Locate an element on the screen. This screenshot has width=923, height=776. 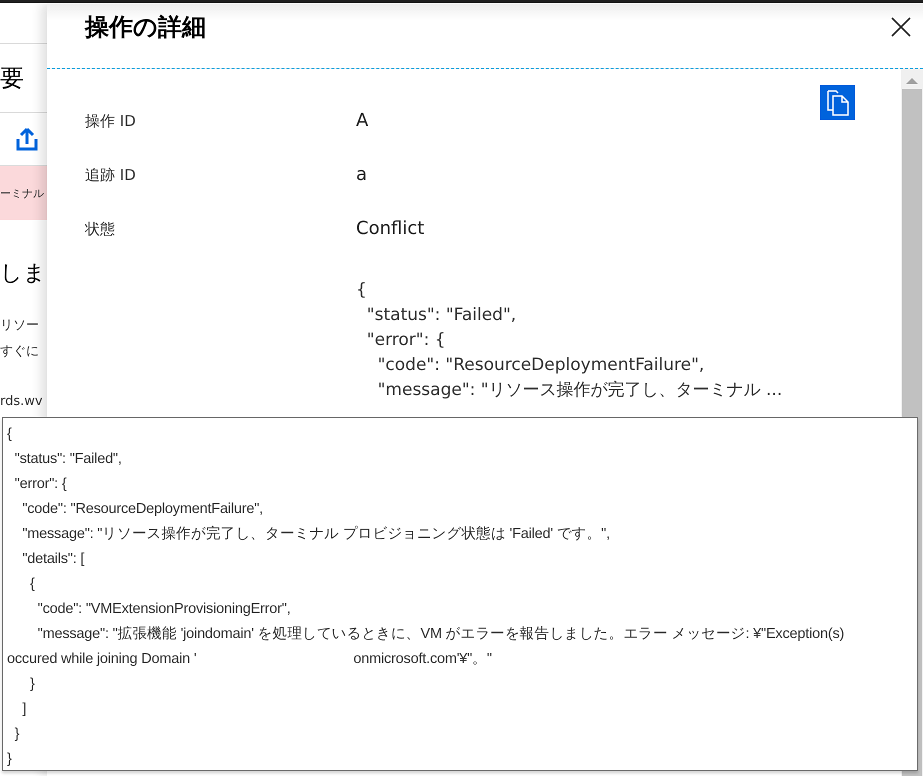
field-label: 操作 ID is located at coordinates (111, 121).